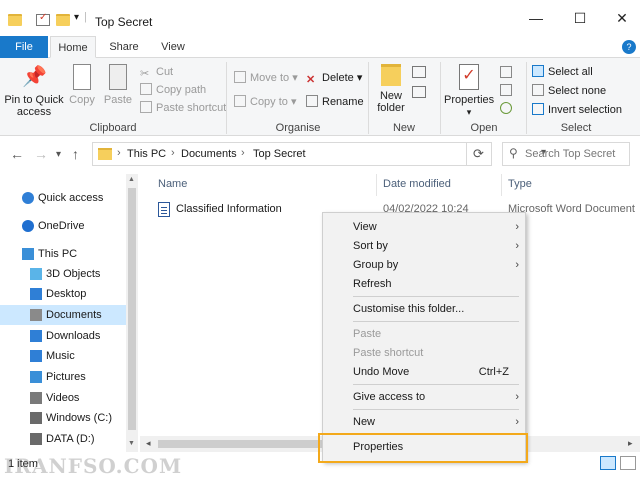  Describe the element at coordinates (41, 154) in the screenshot. I see `forward-arrow-icon: →` at that location.